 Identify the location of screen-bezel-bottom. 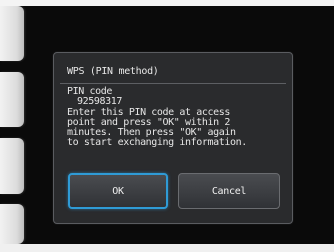
(167, 248).